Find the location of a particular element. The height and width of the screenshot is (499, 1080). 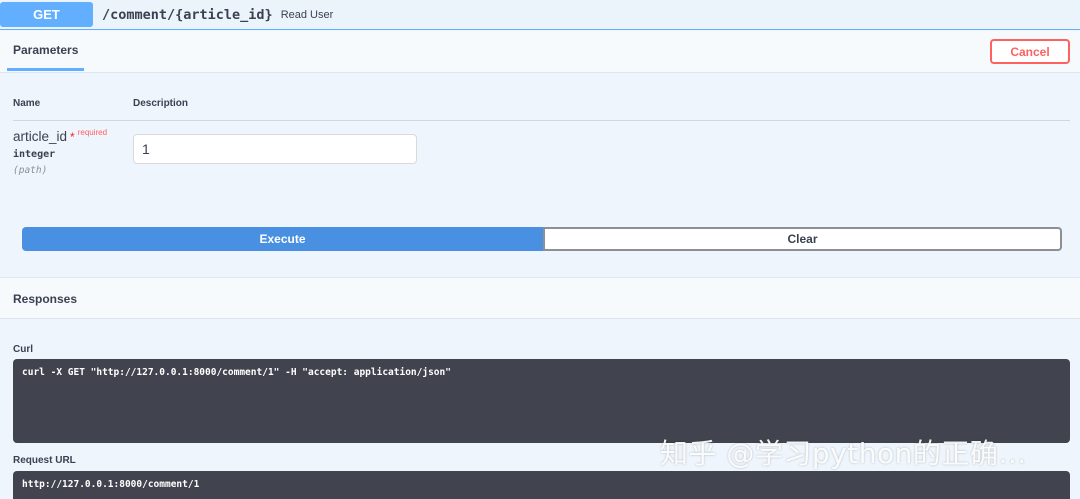

curl-label: Curl is located at coordinates (23, 349).